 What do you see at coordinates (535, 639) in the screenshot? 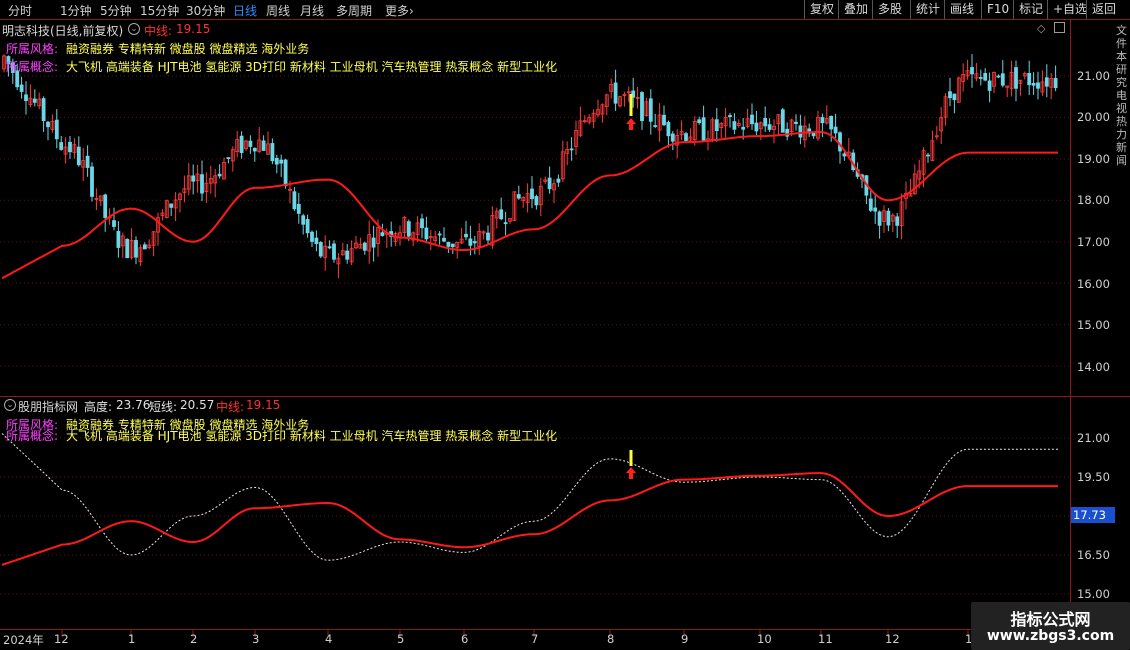
I see `month-tick: 7` at bounding box center [535, 639].